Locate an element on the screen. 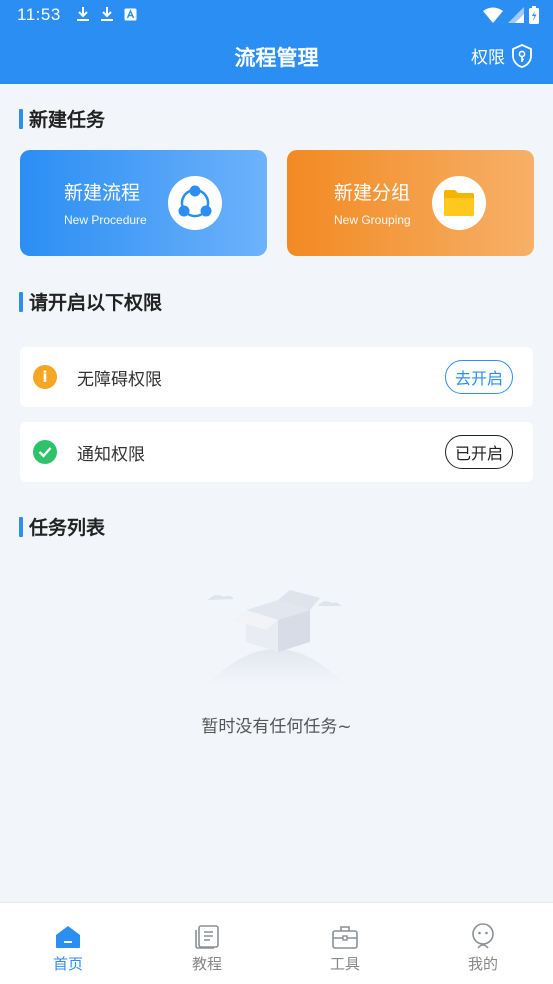 This screenshot has width=553, height=984. tab-label: 教程 is located at coordinates (206, 964).